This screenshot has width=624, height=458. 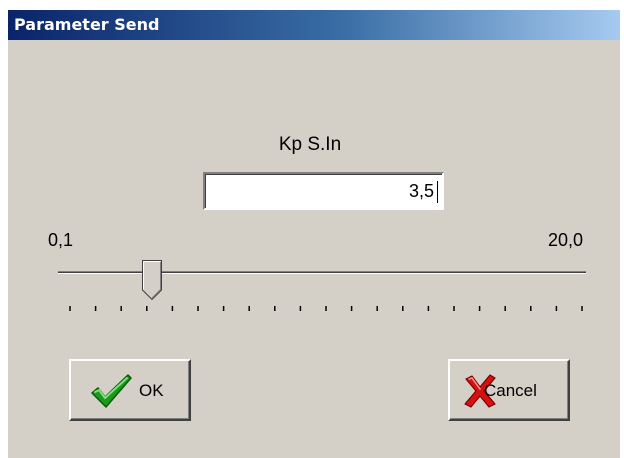 I want to click on ok-button: OK, so click(x=130, y=390).